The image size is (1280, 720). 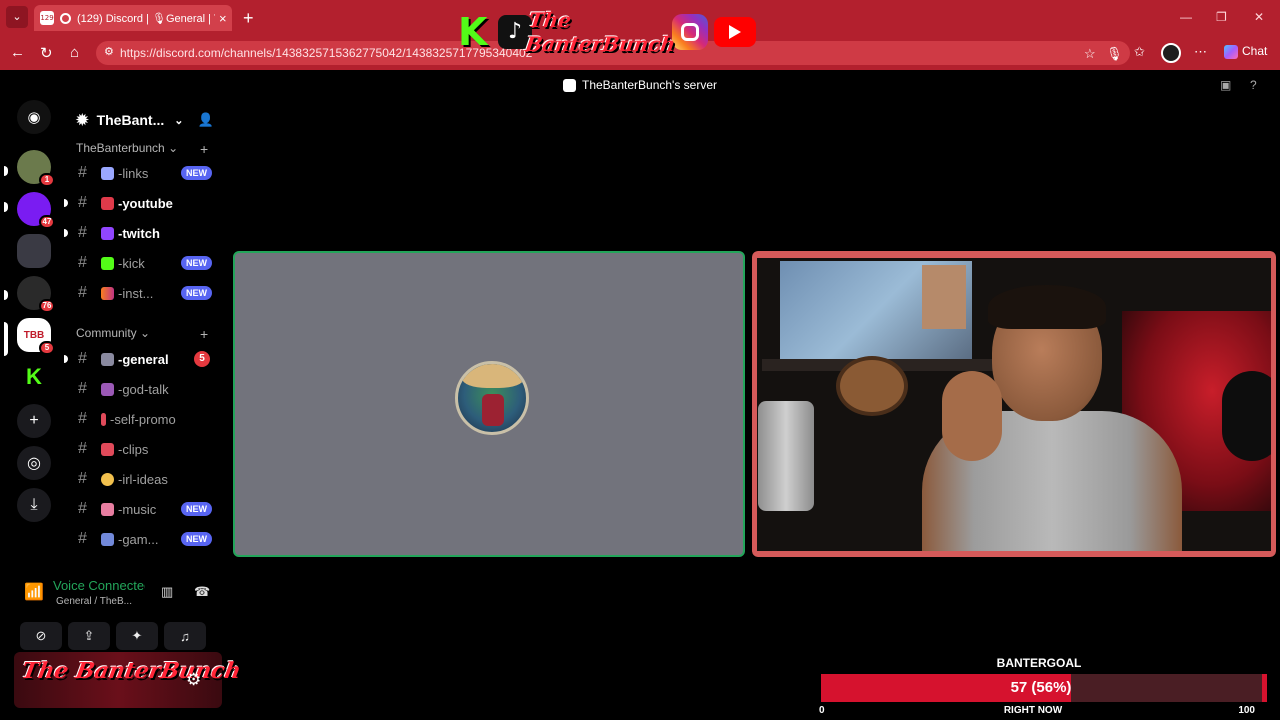 What do you see at coordinates (193, 680) in the screenshot?
I see `gear-icon: ⚙` at bounding box center [193, 680].